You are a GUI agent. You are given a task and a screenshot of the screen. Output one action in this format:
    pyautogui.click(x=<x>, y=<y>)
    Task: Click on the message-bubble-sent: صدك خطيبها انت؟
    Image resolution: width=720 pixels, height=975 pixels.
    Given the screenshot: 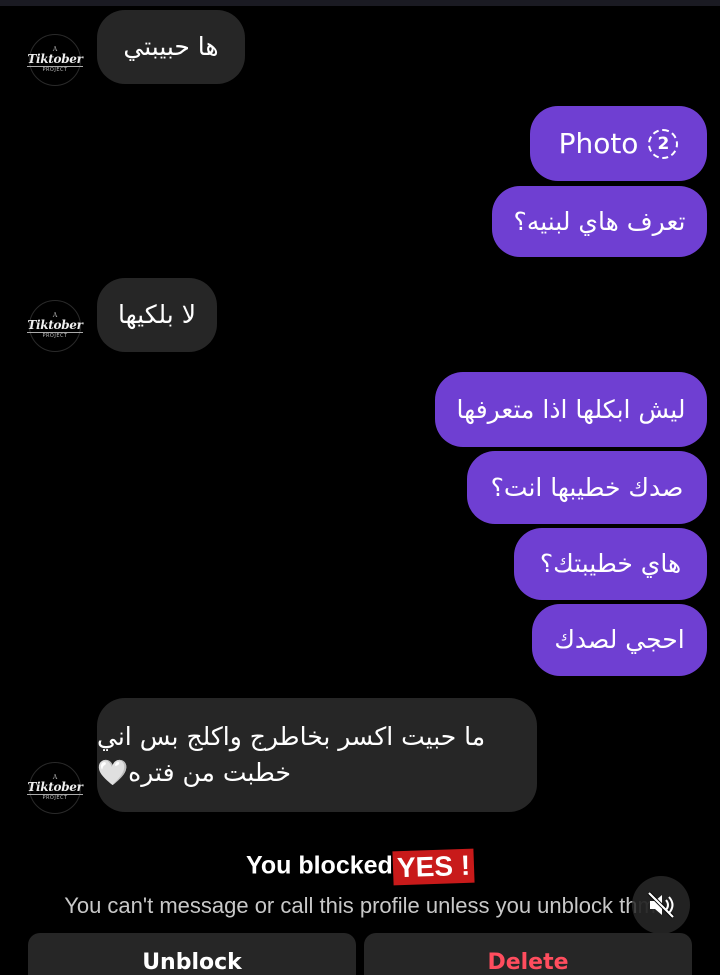 What is the action you would take?
    pyautogui.click(x=587, y=487)
    